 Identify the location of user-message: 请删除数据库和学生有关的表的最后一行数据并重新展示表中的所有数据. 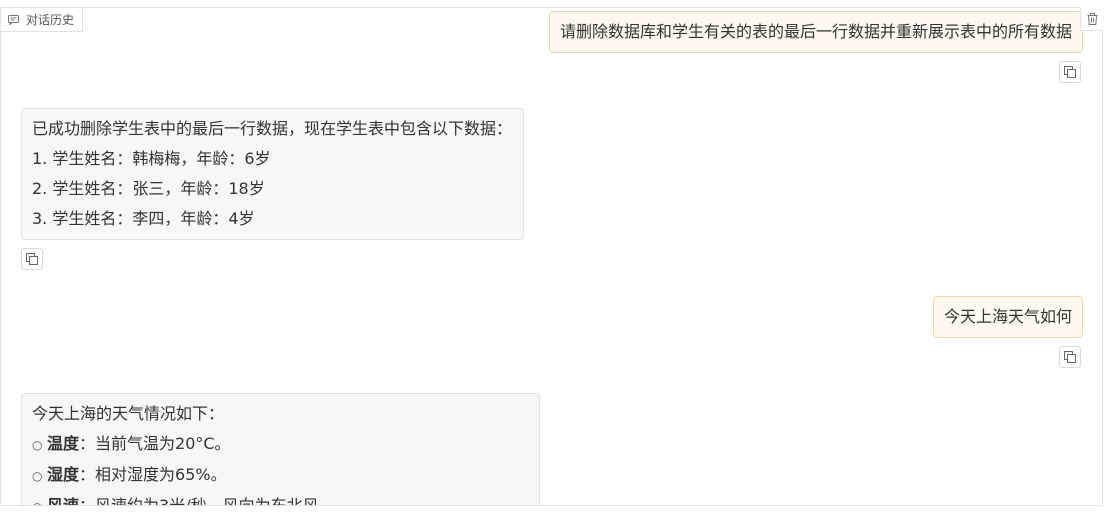
(816, 32).